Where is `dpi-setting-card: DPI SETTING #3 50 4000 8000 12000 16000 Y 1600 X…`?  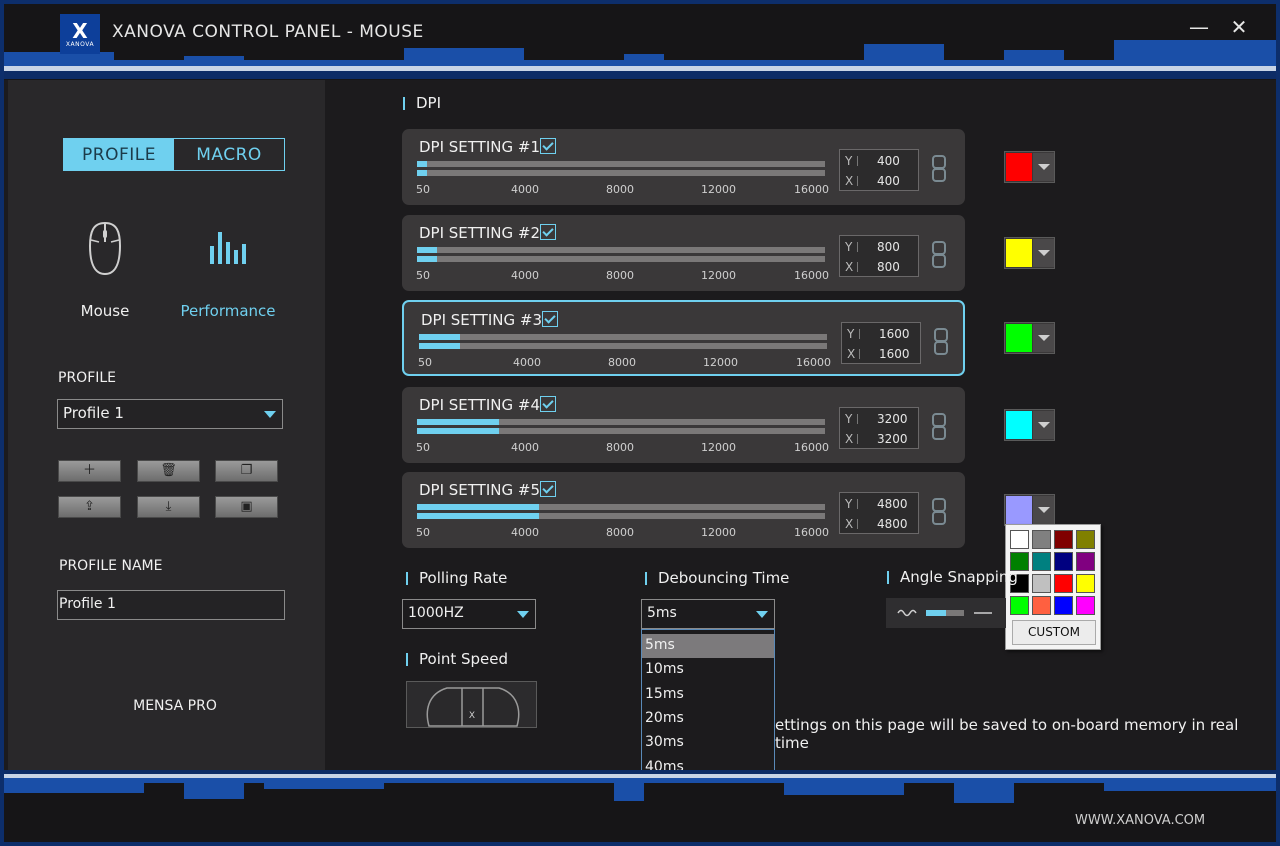
dpi-setting-card: DPI SETTING #3 50 4000 8000 12000 16000 Y 1600 X… is located at coordinates (683, 338).